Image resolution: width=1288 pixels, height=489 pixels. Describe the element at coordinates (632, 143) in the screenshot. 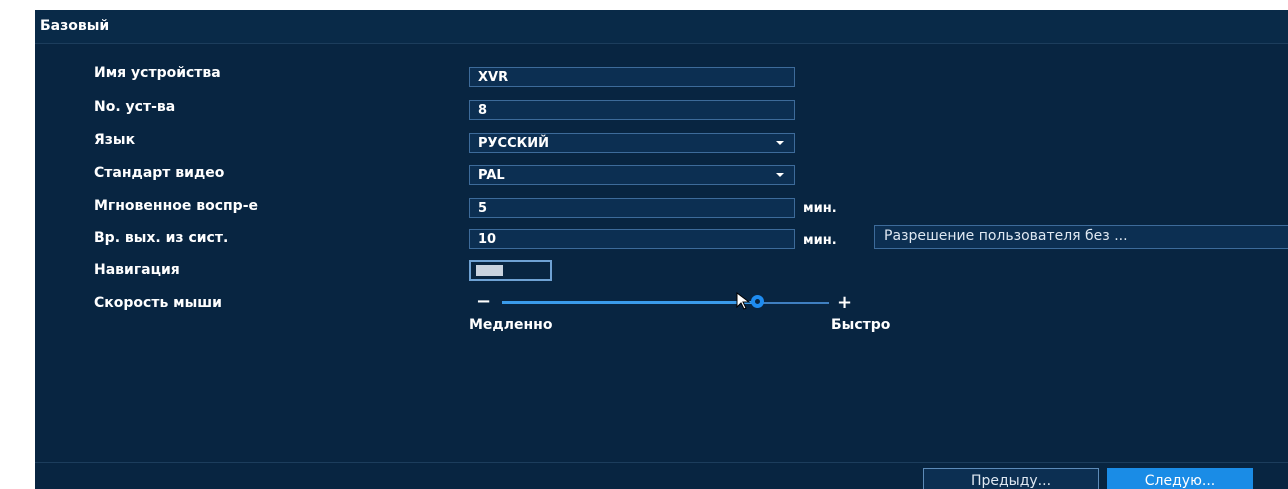

I see `language-select: РУССКИЙ` at that location.